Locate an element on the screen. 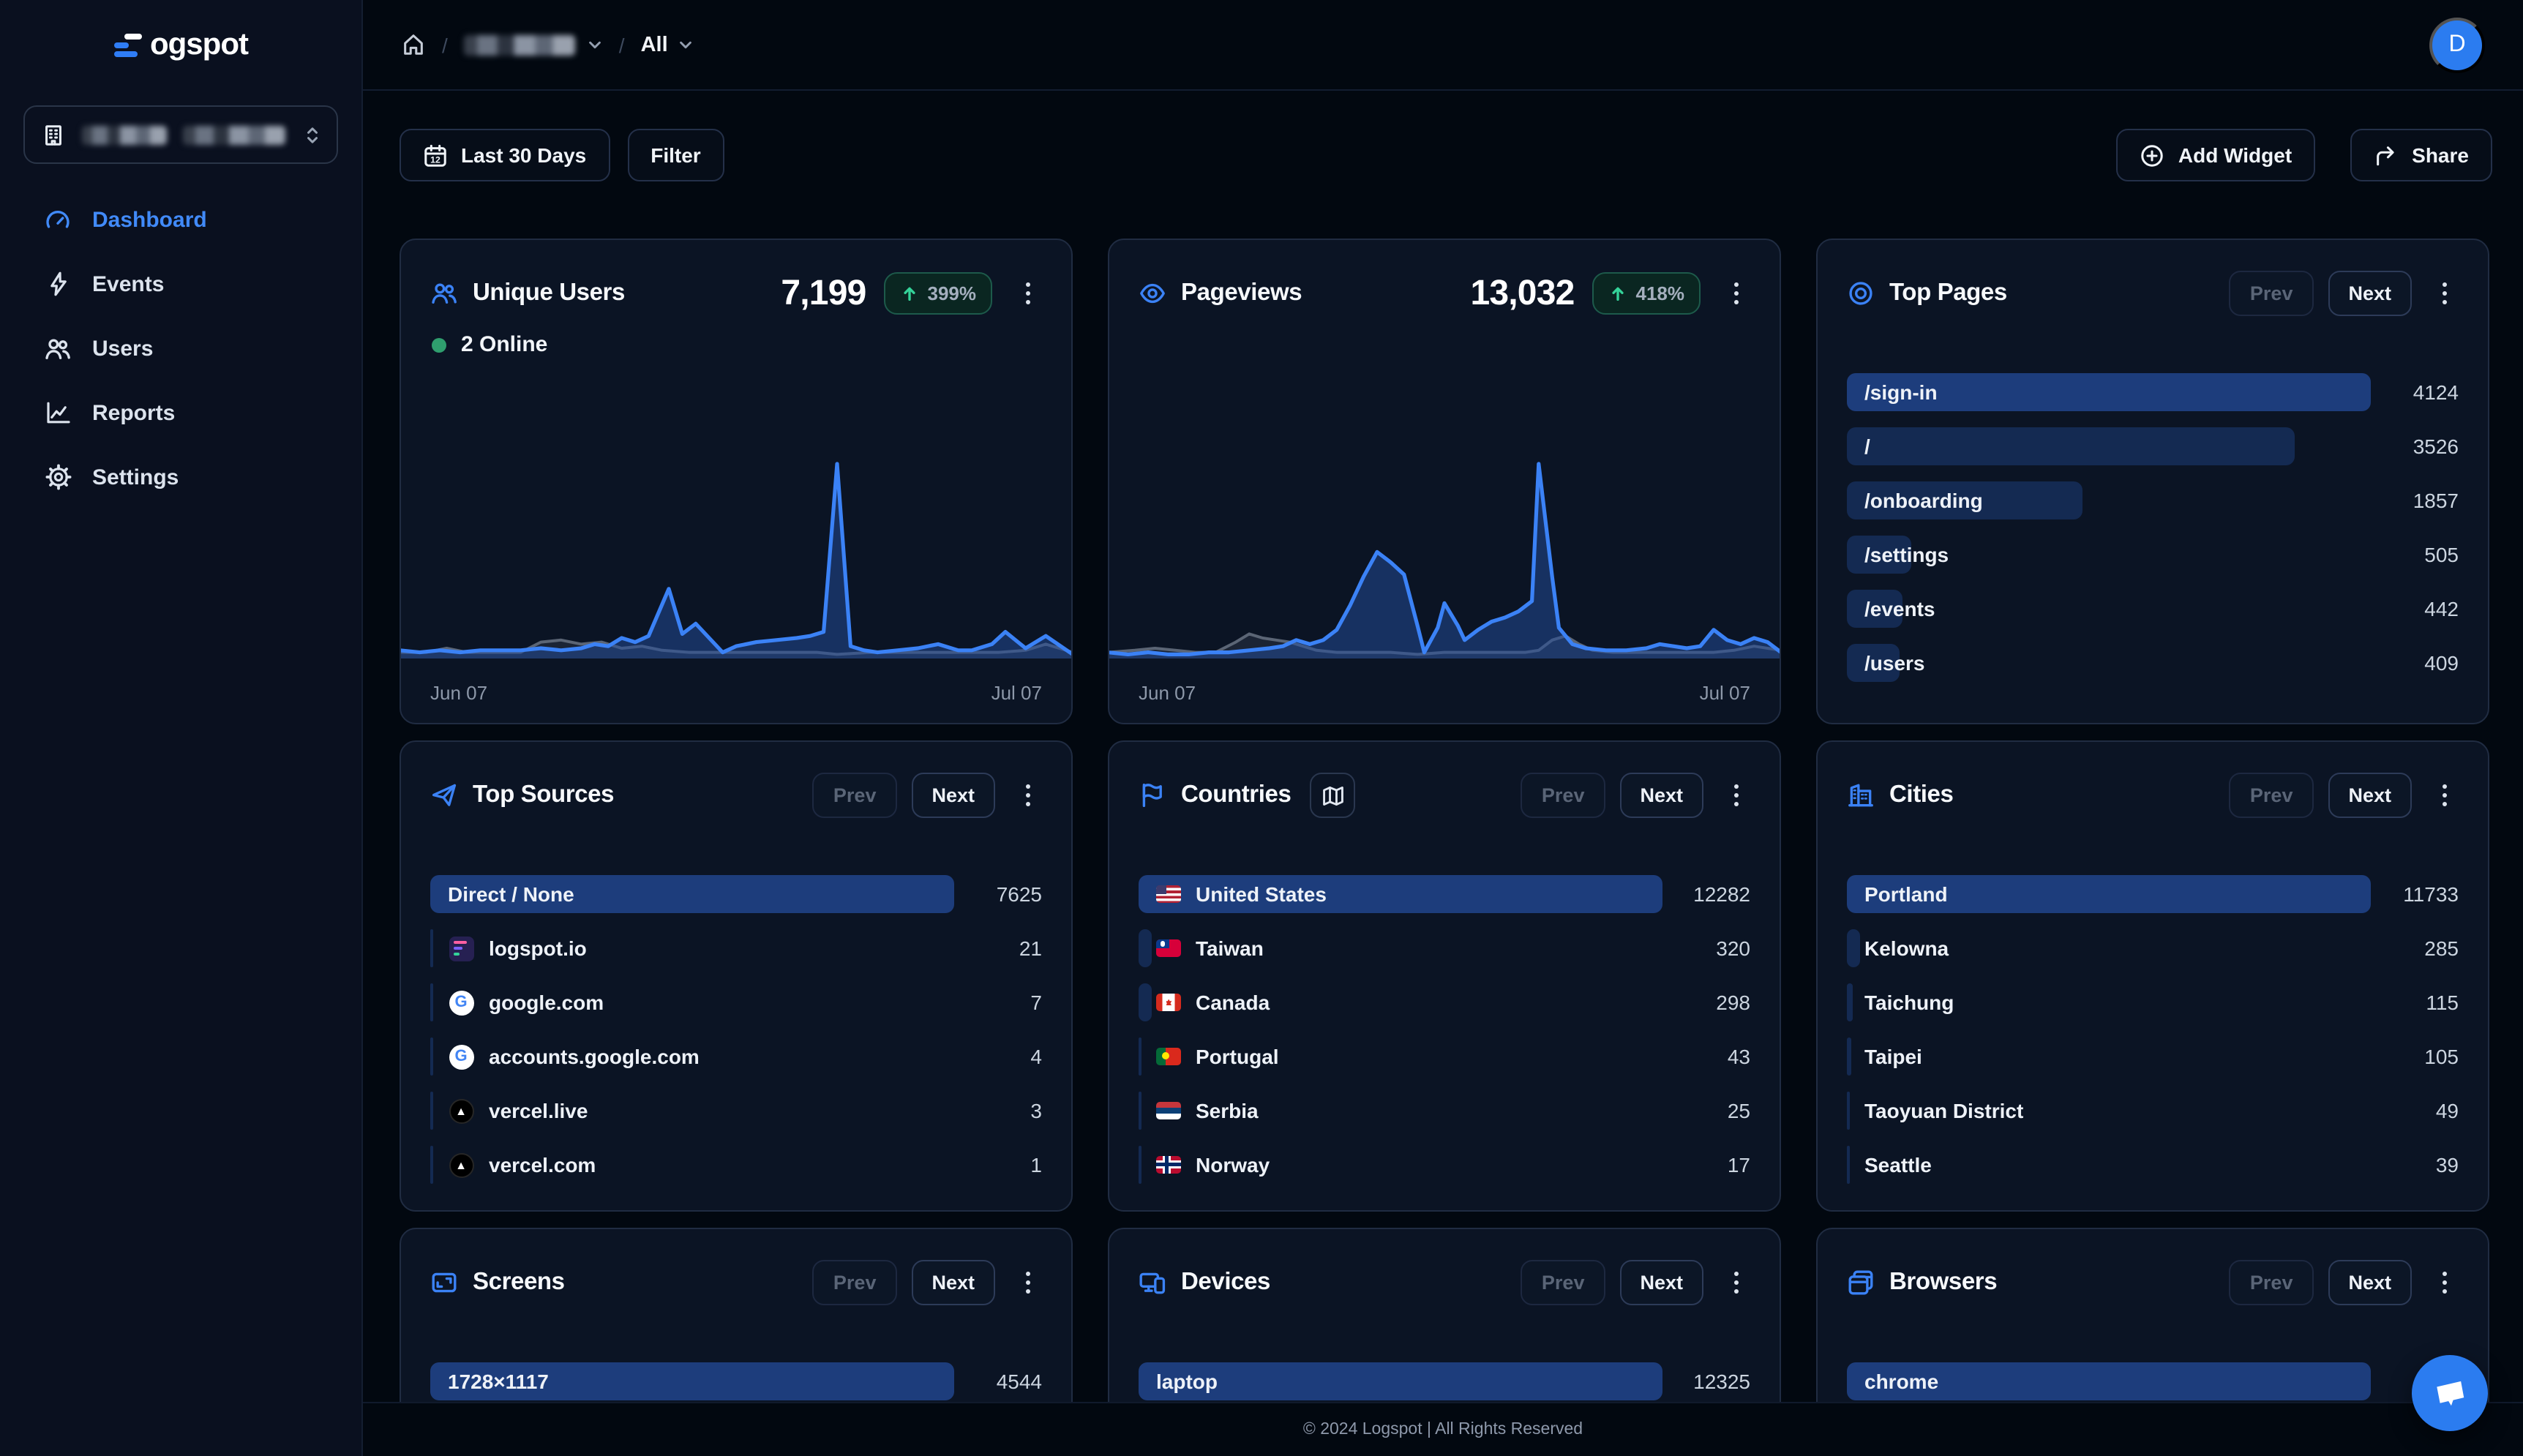  filter-button: Filter is located at coordinates (675, 155).